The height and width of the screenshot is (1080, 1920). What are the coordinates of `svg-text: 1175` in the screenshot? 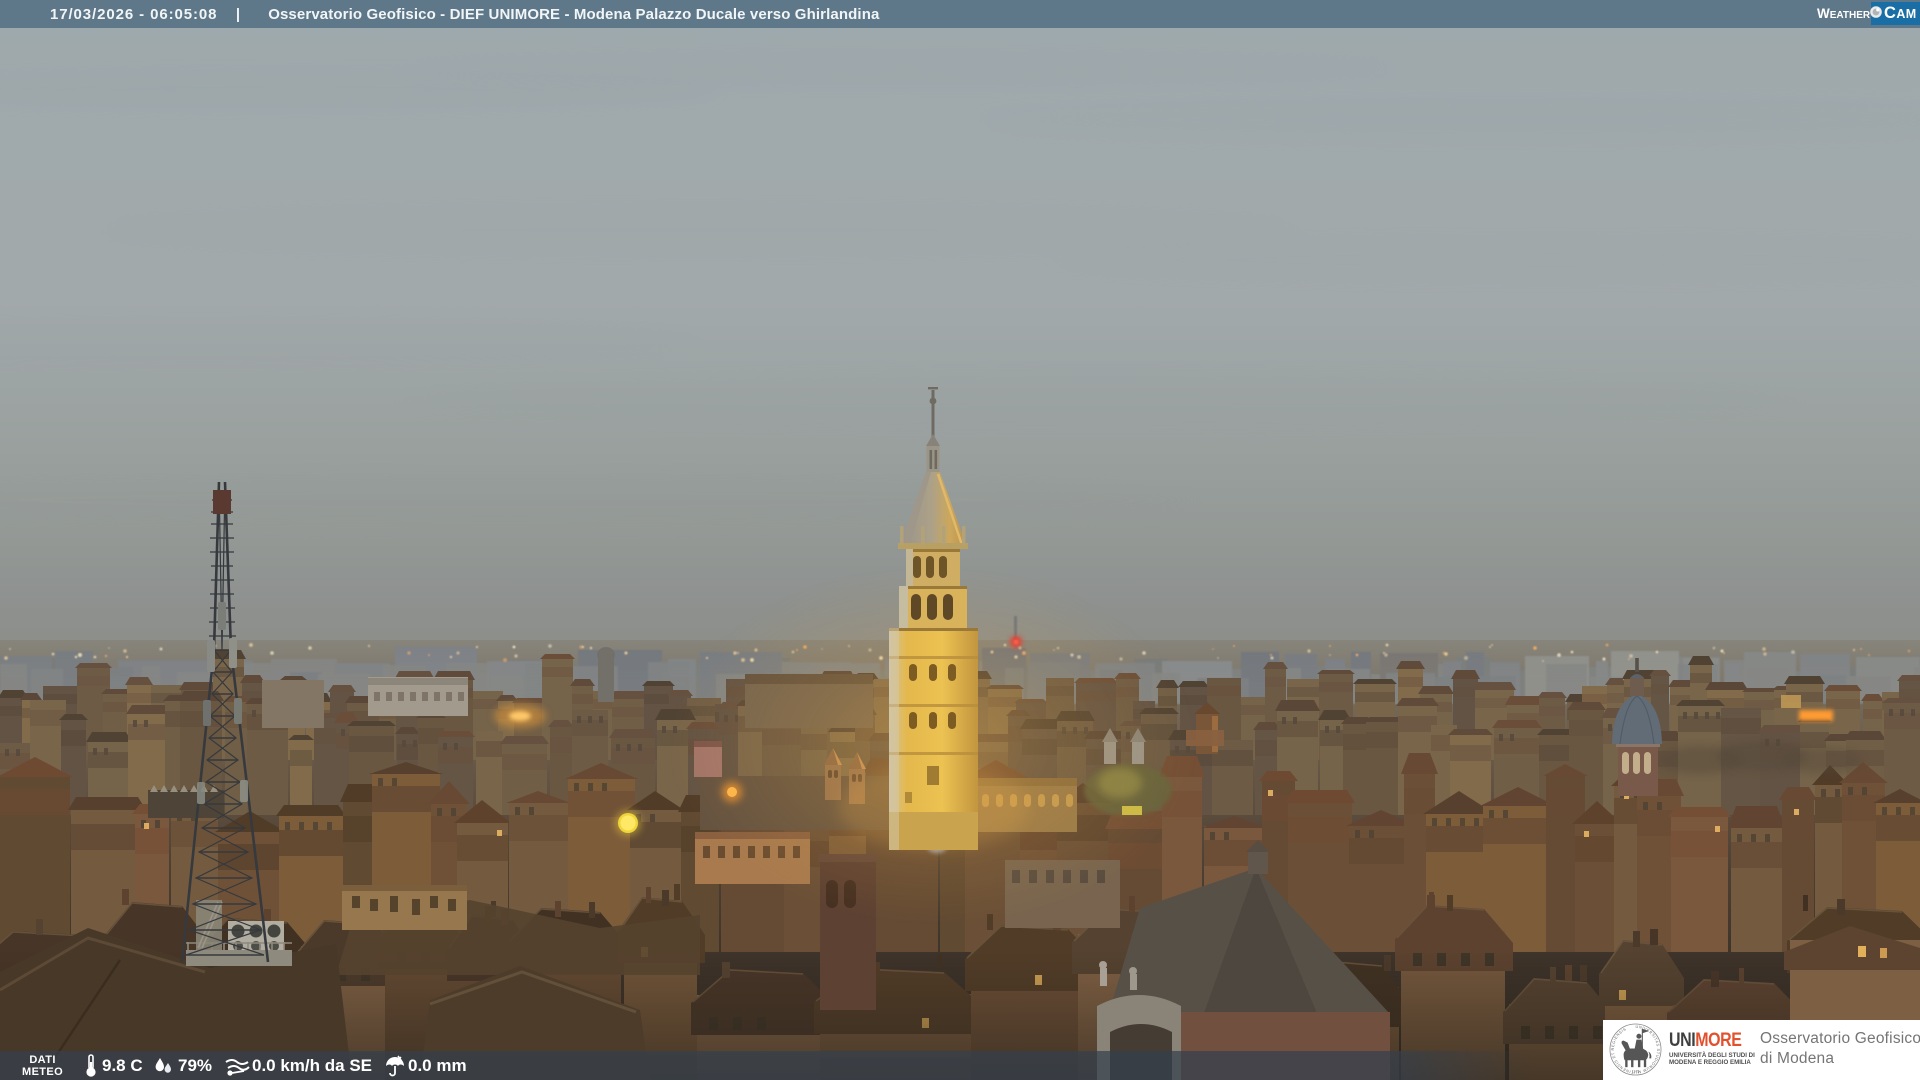 It's located at (1636, 1072).